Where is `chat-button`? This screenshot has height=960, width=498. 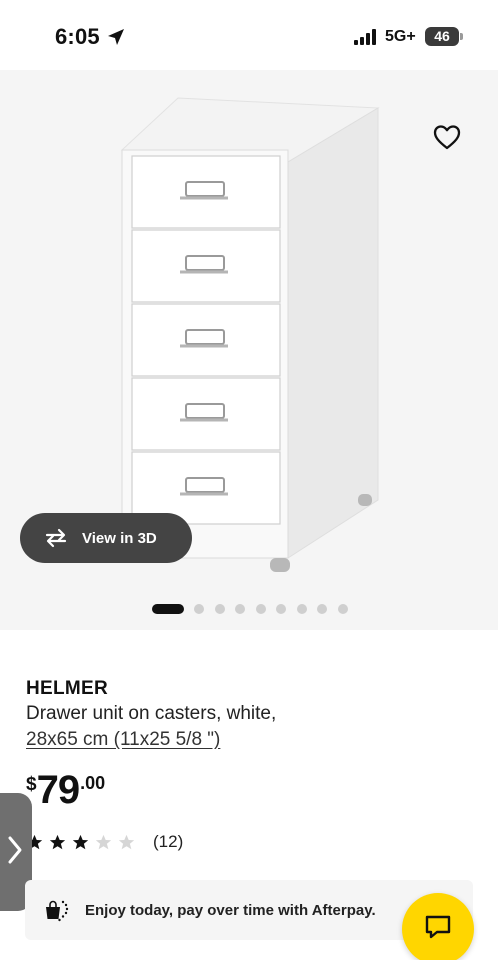
chat-button is located at coordinates (438, 926).